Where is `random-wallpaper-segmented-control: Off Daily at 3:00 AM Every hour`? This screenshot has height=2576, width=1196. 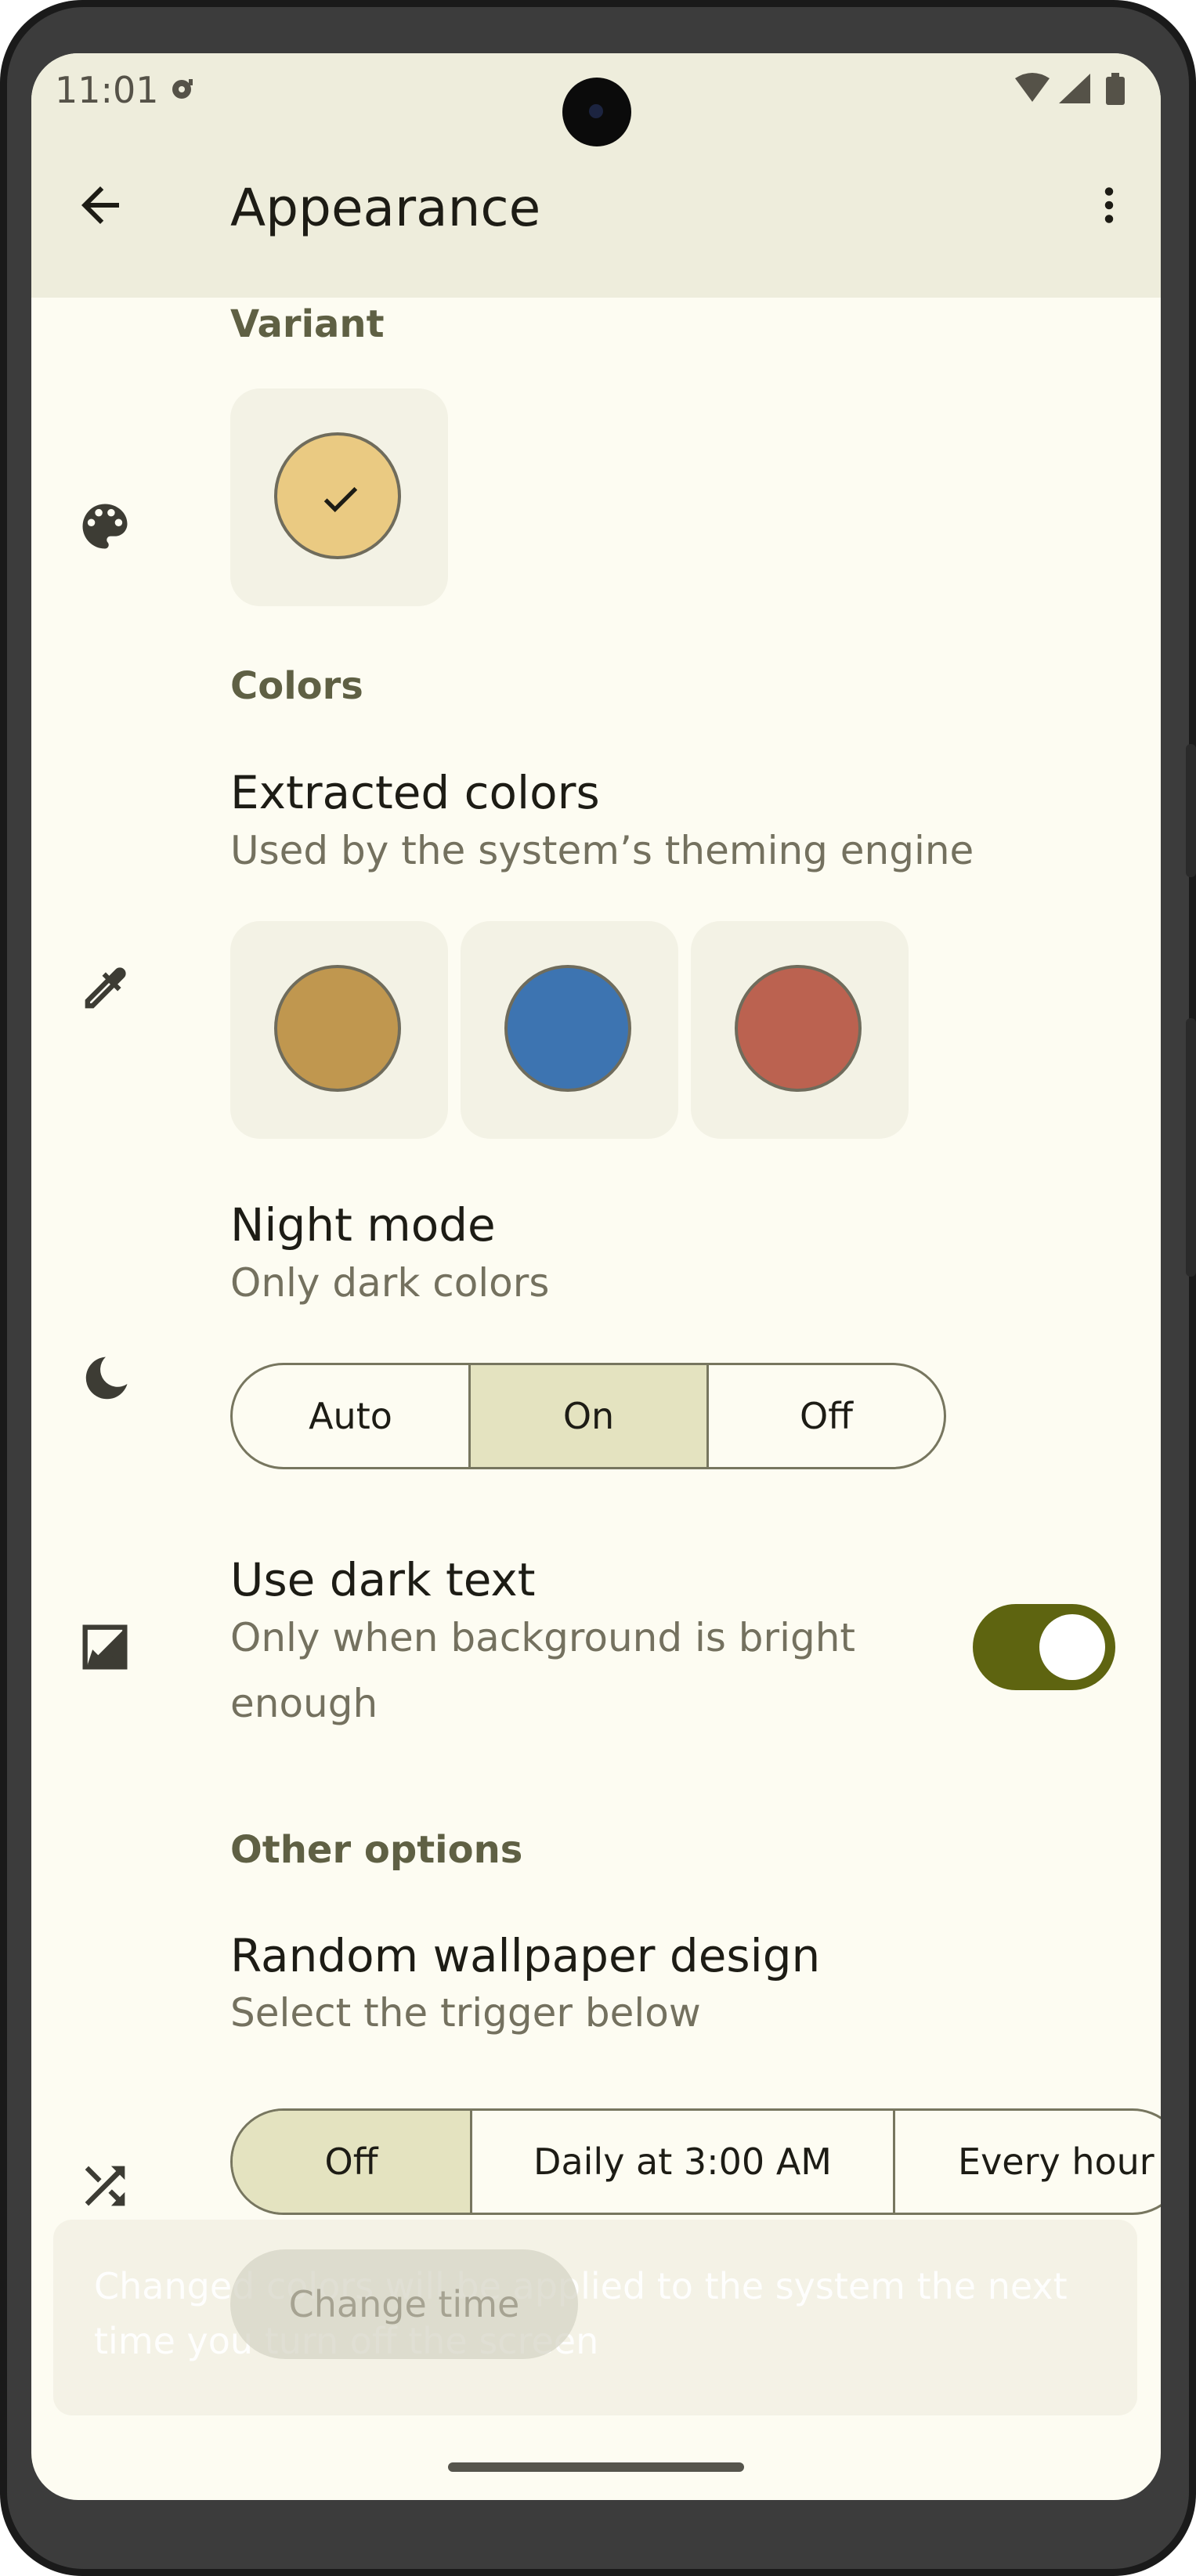 random-wallpaper-segmented-control: Off Daily at 3:00 AM Every hour is located at coordinates (695, 2161).